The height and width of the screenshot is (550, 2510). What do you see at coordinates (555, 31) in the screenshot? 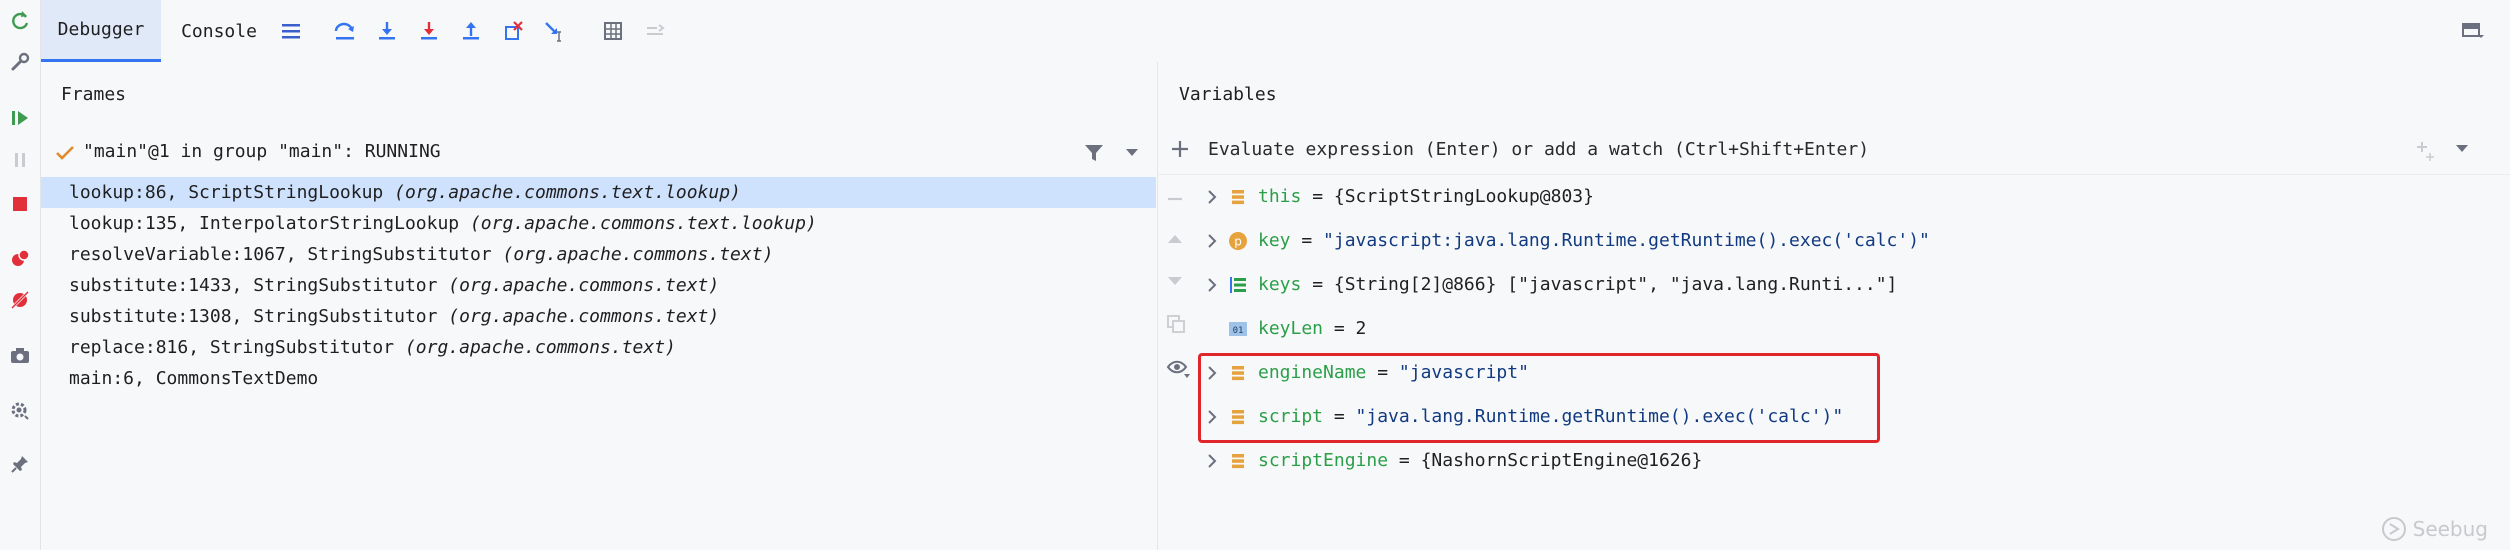
I see `run-to-cursor-icon` at bounding box center [555, 31].